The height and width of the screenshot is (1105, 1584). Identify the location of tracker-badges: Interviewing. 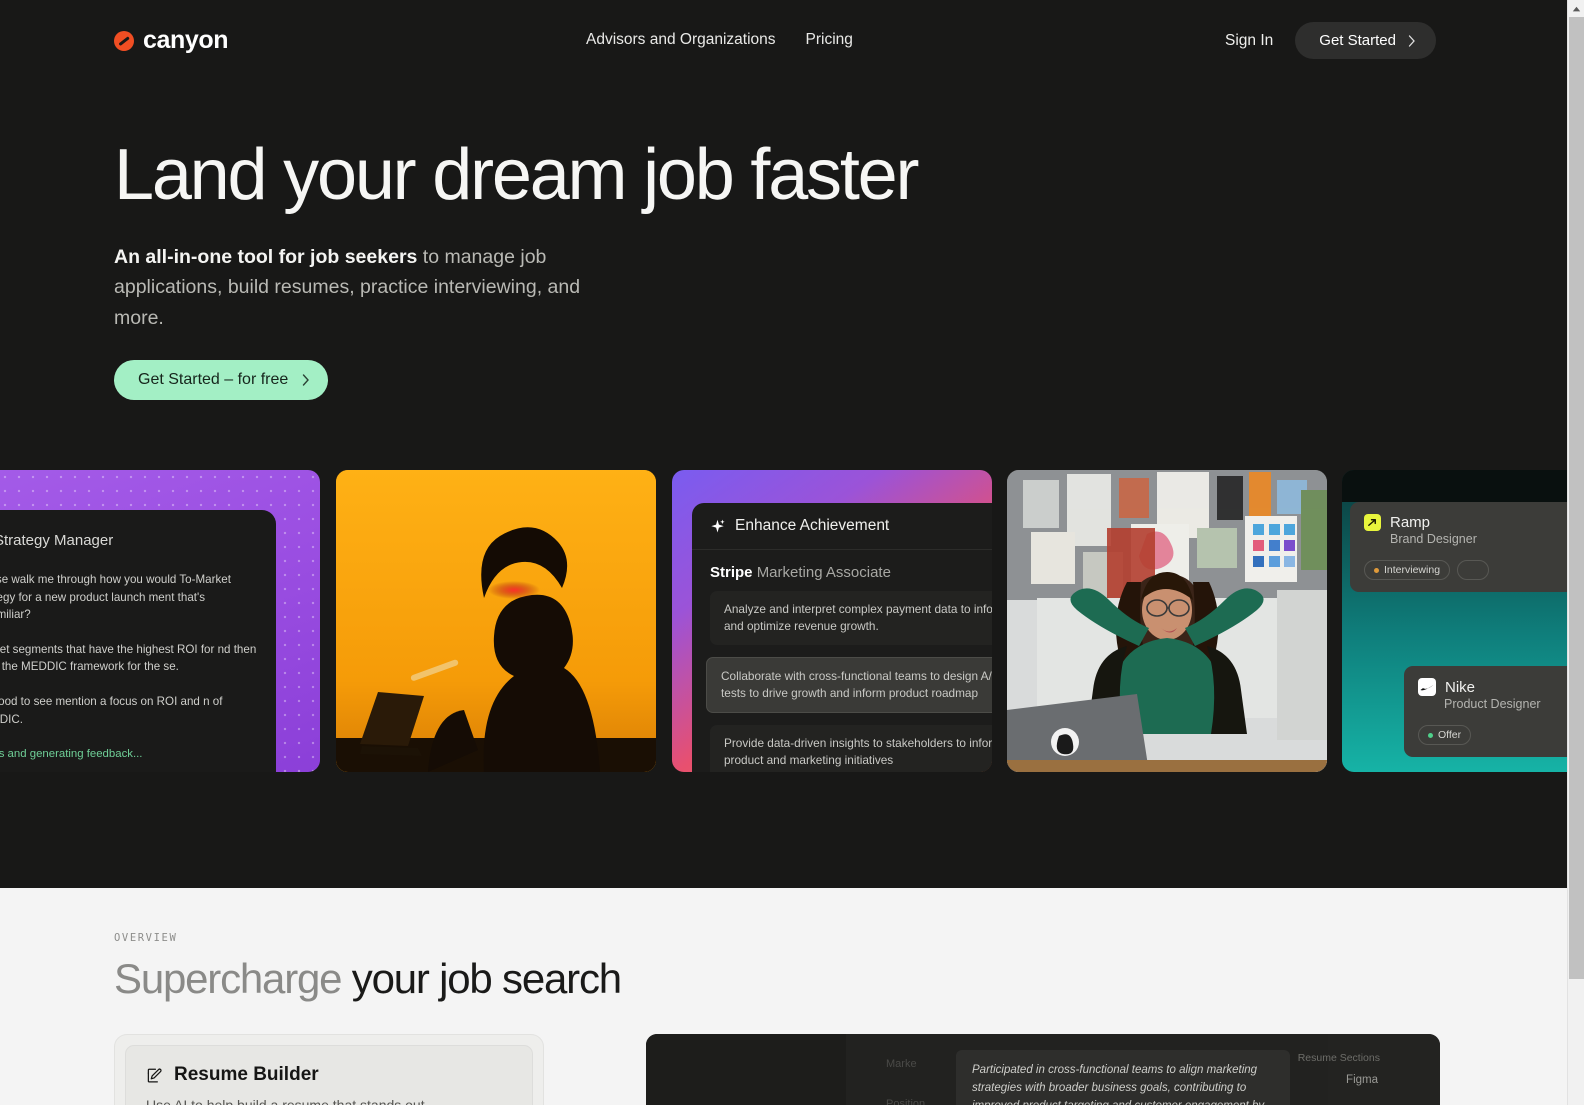
(1465, 570).